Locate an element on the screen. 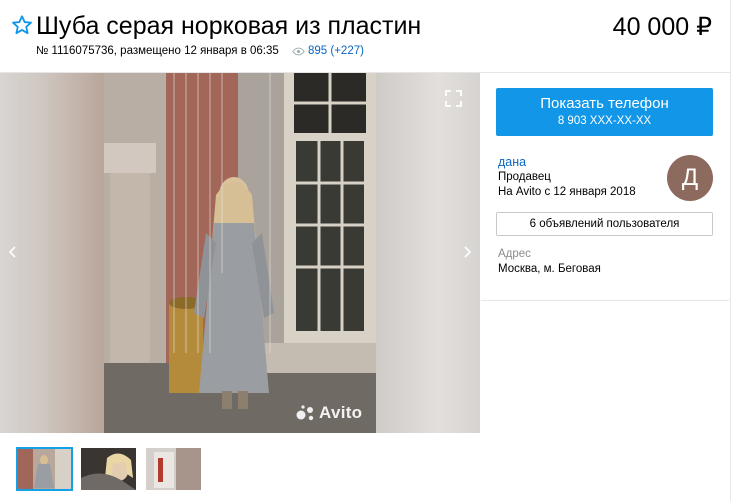 The height and width of the screenshot is (501, 750). show-phone-label: Показать телефон is located at coordinates (604, 103).